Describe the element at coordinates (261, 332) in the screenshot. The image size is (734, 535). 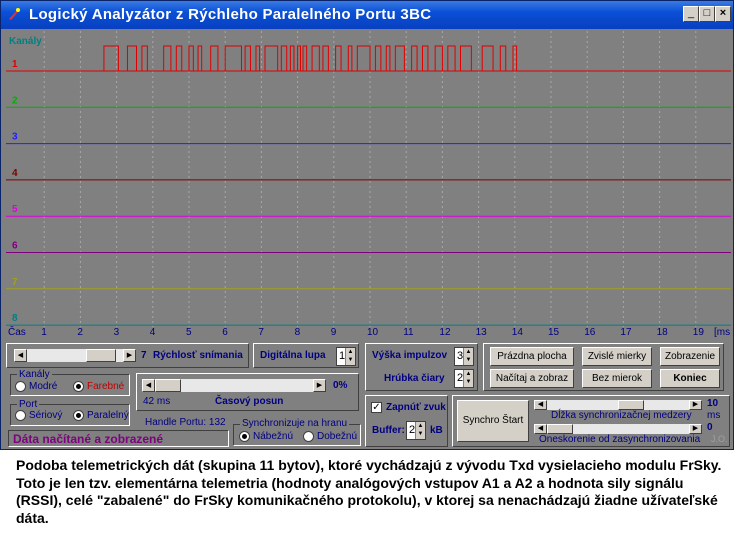
I see `time-tick-label: 7` at that location.